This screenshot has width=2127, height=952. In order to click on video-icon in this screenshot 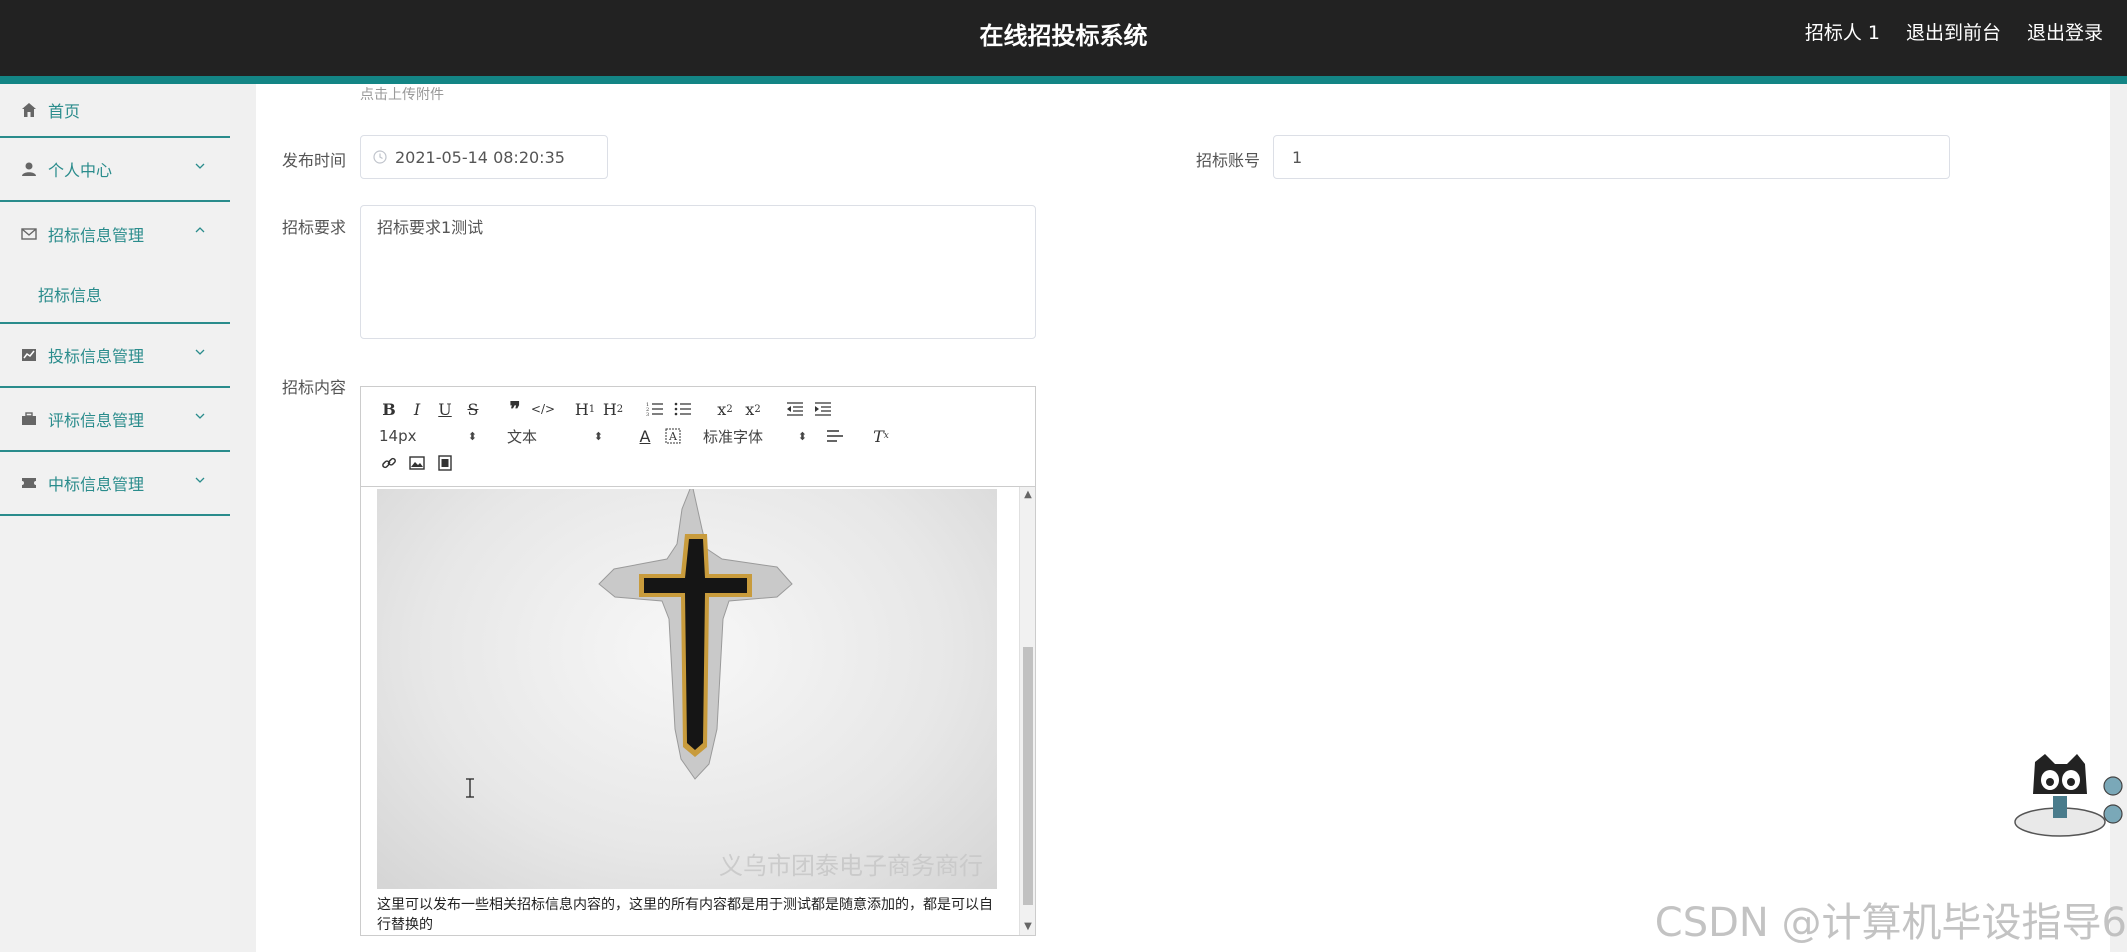, I will do `click(445, 463)`.